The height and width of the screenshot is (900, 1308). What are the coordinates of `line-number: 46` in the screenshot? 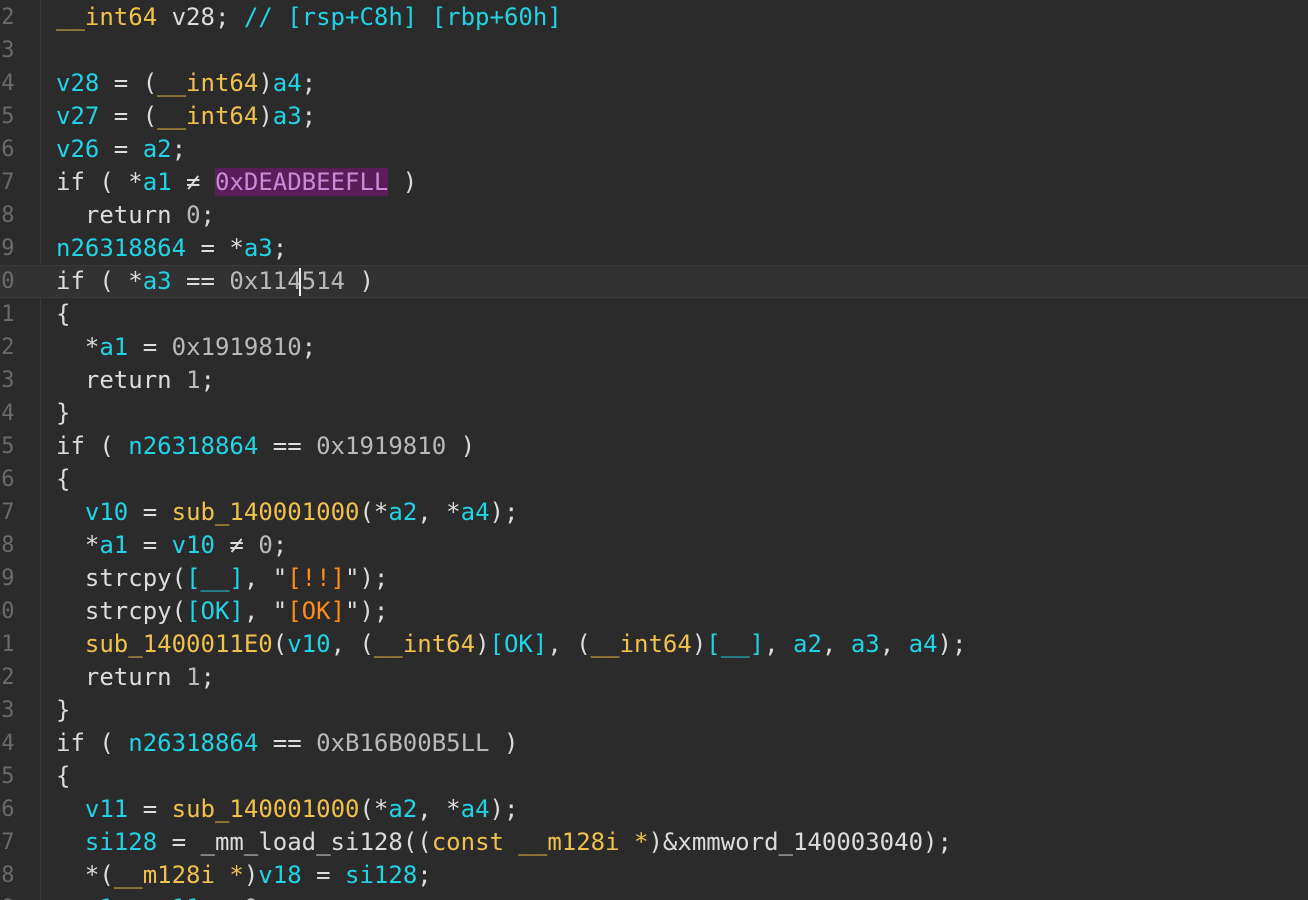 It's located at (7, 809).